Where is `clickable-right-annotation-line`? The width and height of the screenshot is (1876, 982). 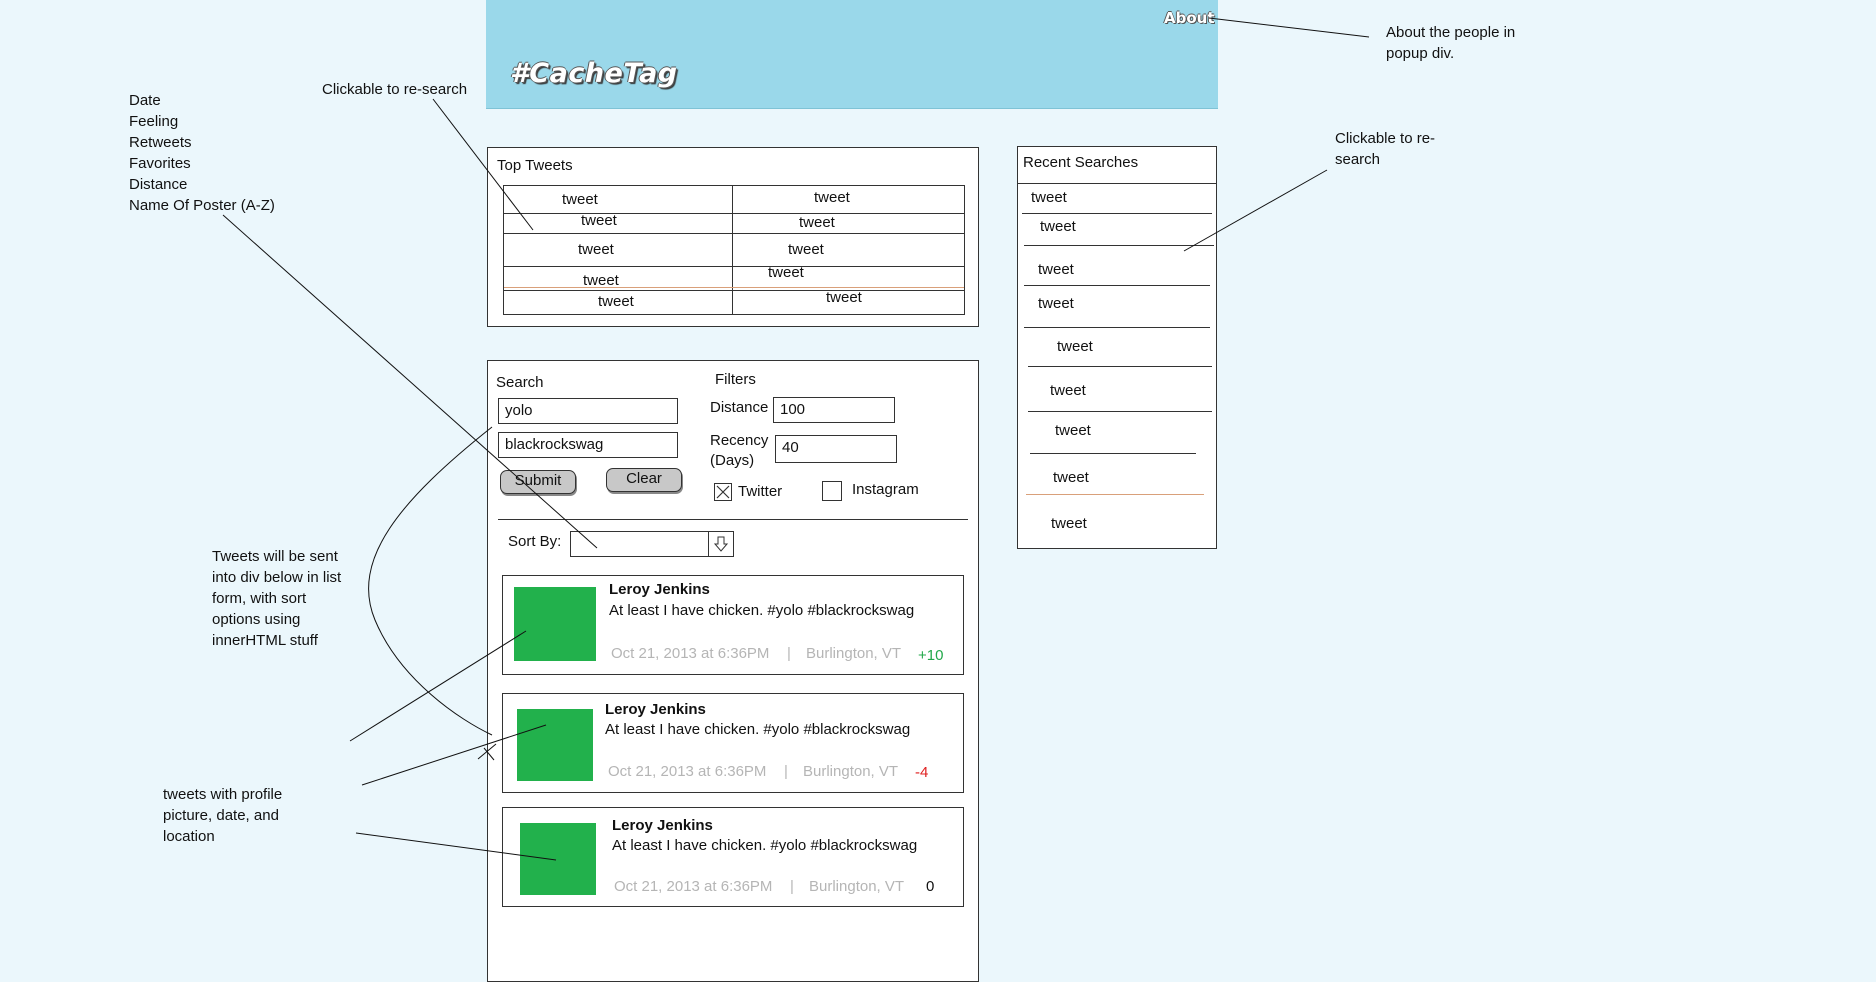 clickable-right-annotation-line is located at coordinates (1255, 210).